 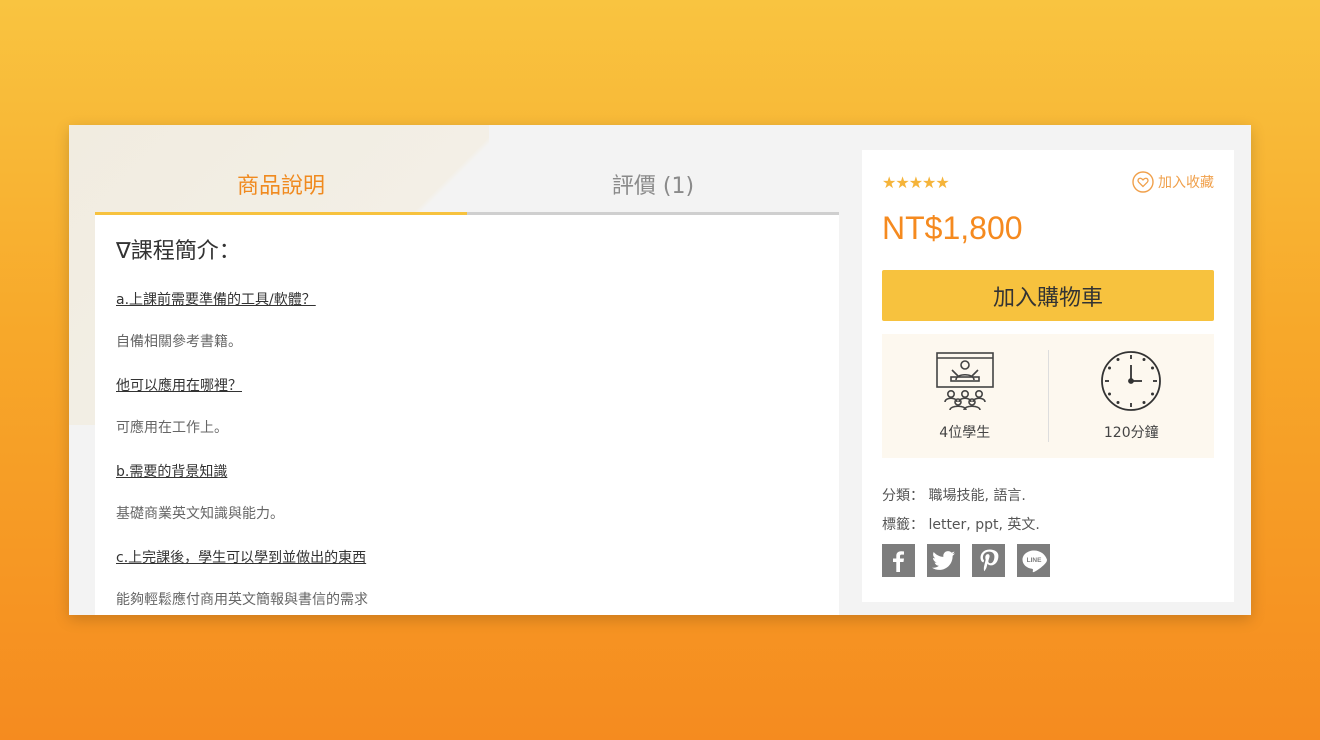 I want to click on students-label: 4位學生, so click(x=965, y=433).